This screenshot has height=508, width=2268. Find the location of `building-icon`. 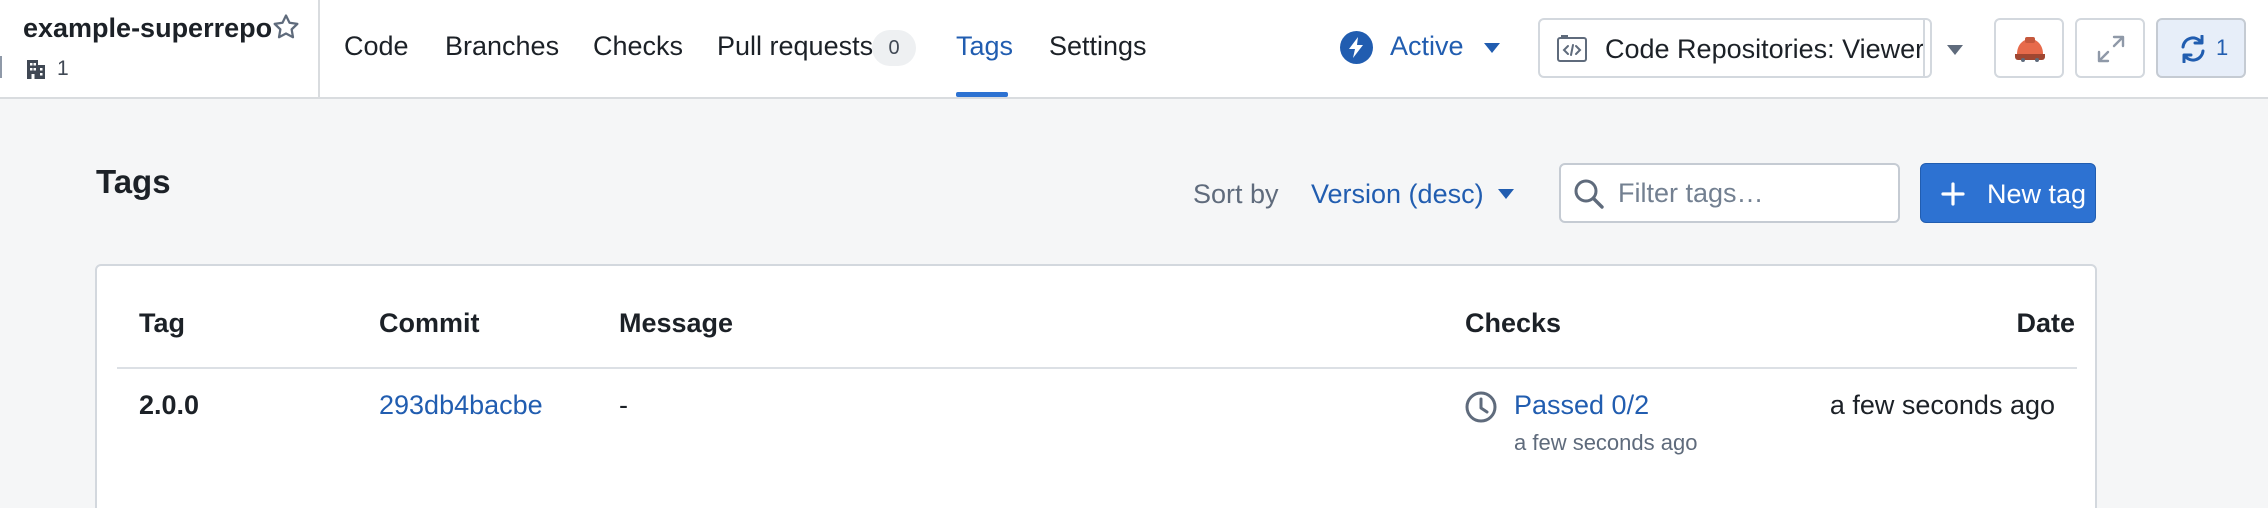

building-icon is located at coordinates (36, 69).